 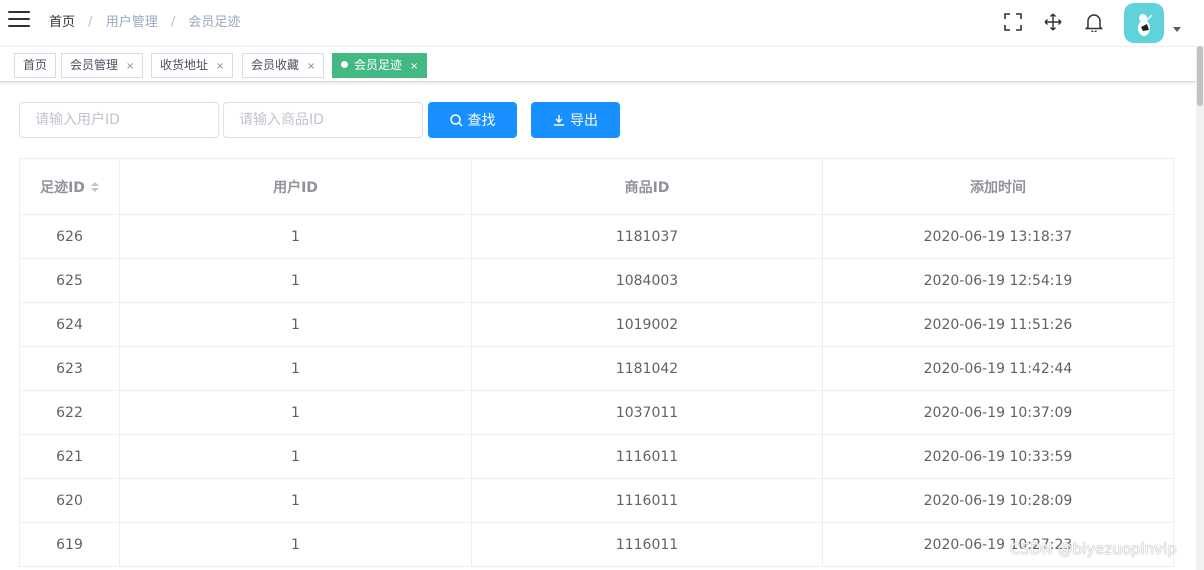 What do you see at coordinates (998, 500) in the screenshot?
I see `cell-add-time: 2020-06-19 10:28:09` at bounding box center [998, 500].